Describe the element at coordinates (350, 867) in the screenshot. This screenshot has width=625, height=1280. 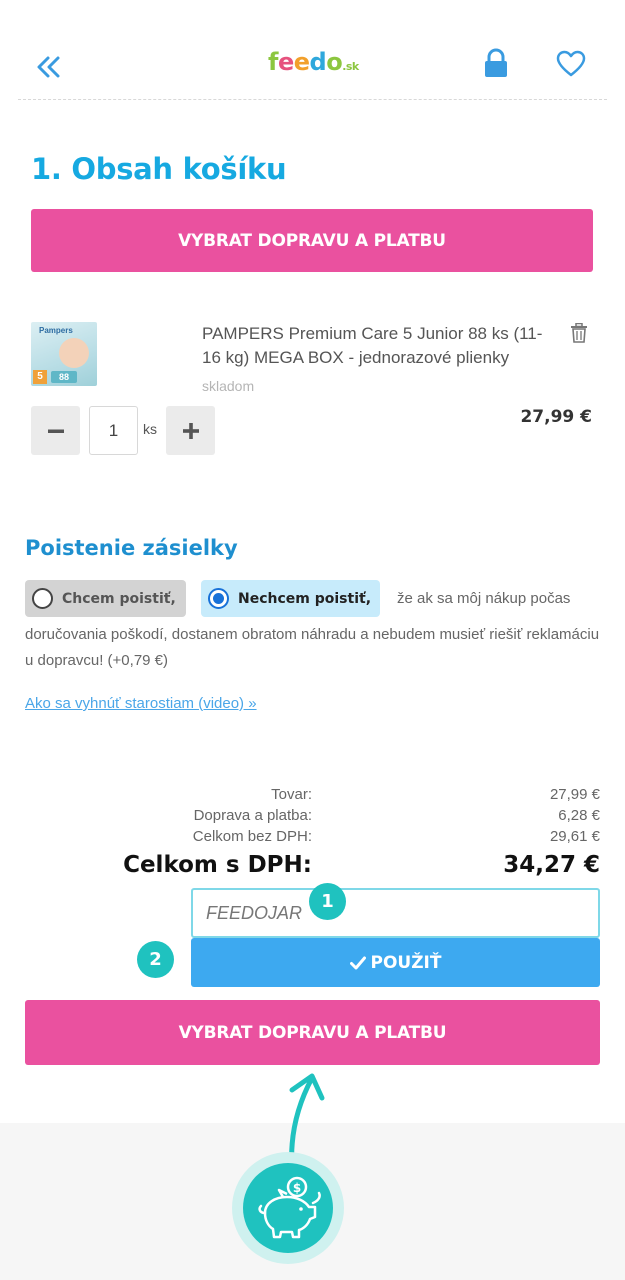
I see `summary-total-row: Celkom s DPH: 34,27 €` at that location.